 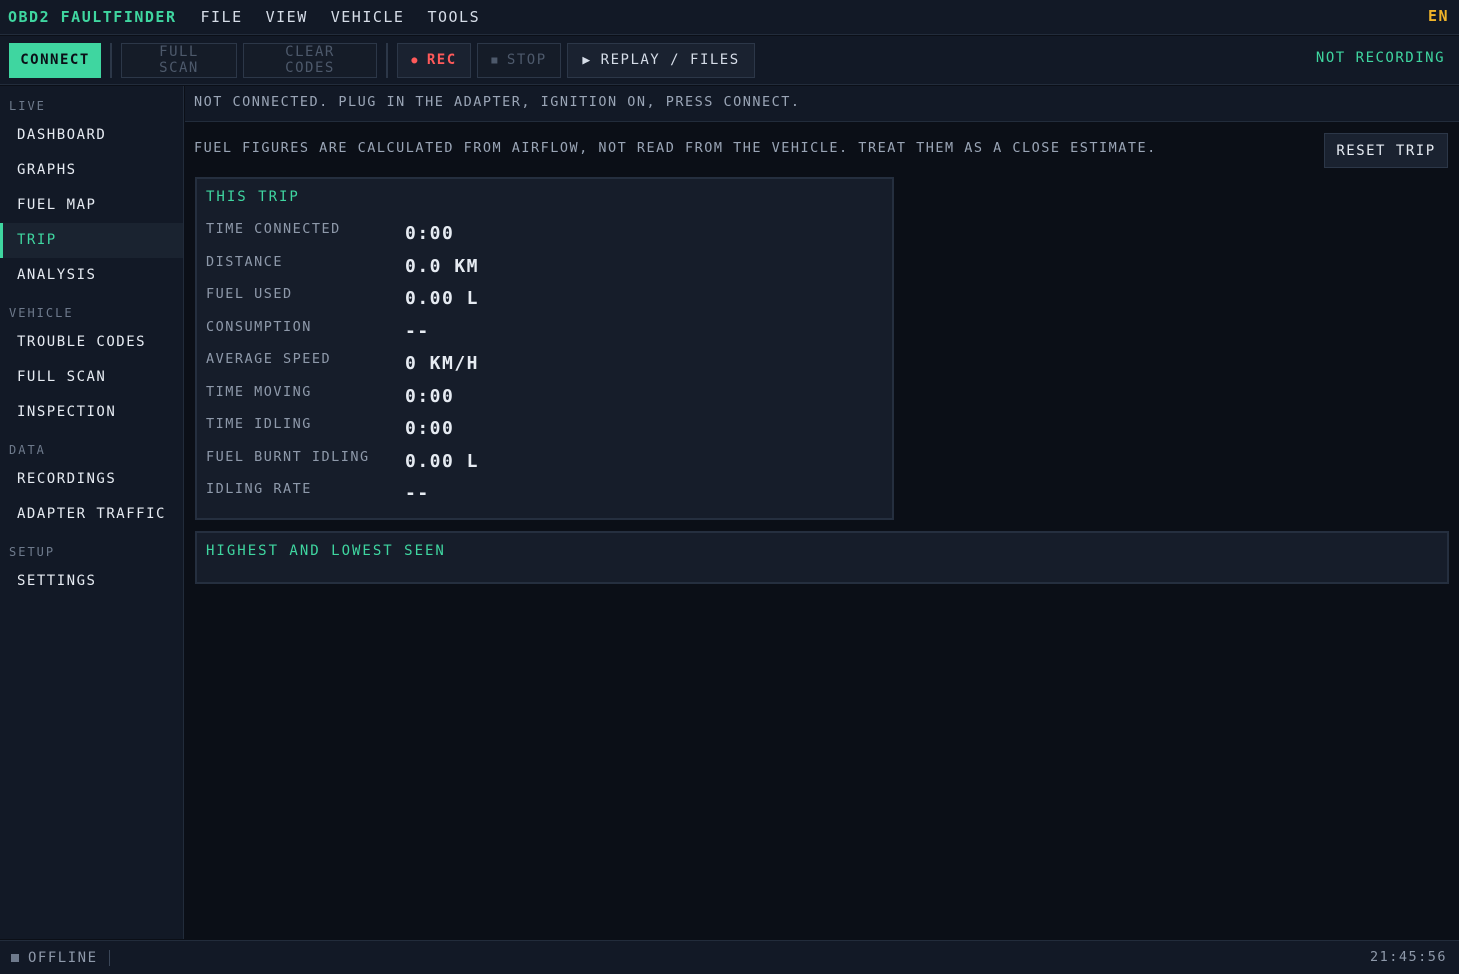 I want to click on trip-stat-consumption: CONSUMPTION --, so click(x=546, y=335).